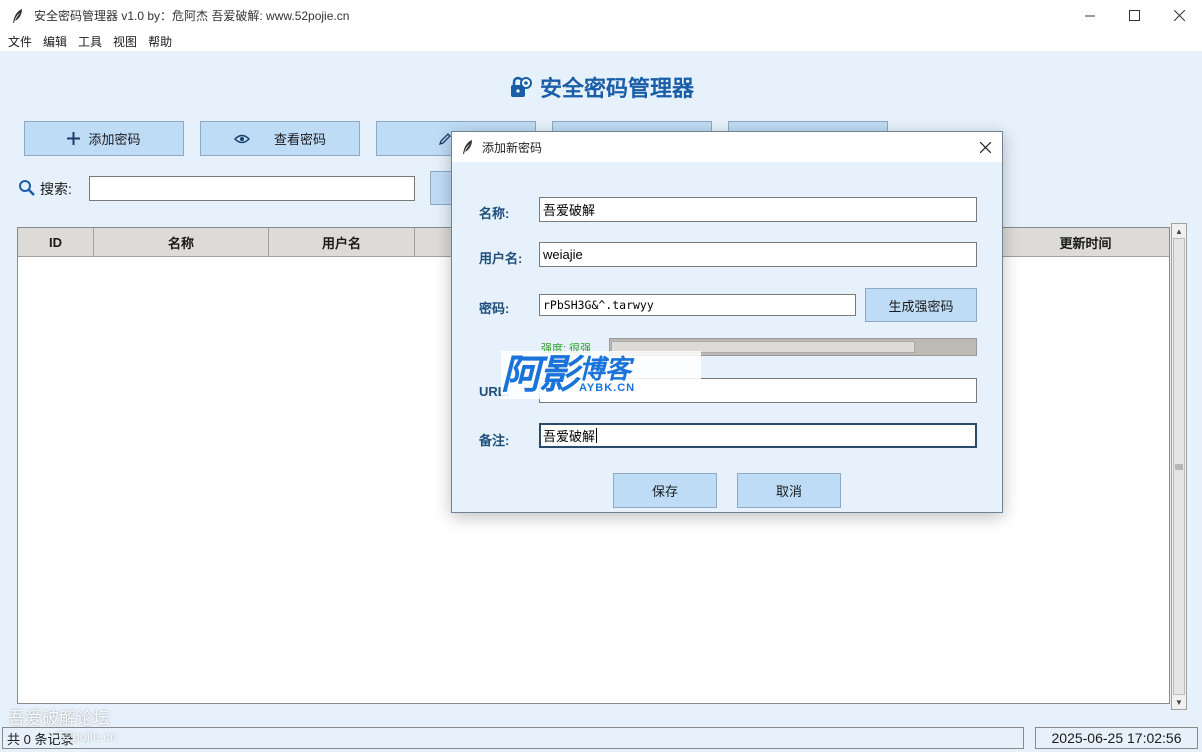 The image size is (1202, 752). What do you see at coordinates (1089, 15) in the screenshot?
I see `minimize-button` at bounding box center [1089, 15].